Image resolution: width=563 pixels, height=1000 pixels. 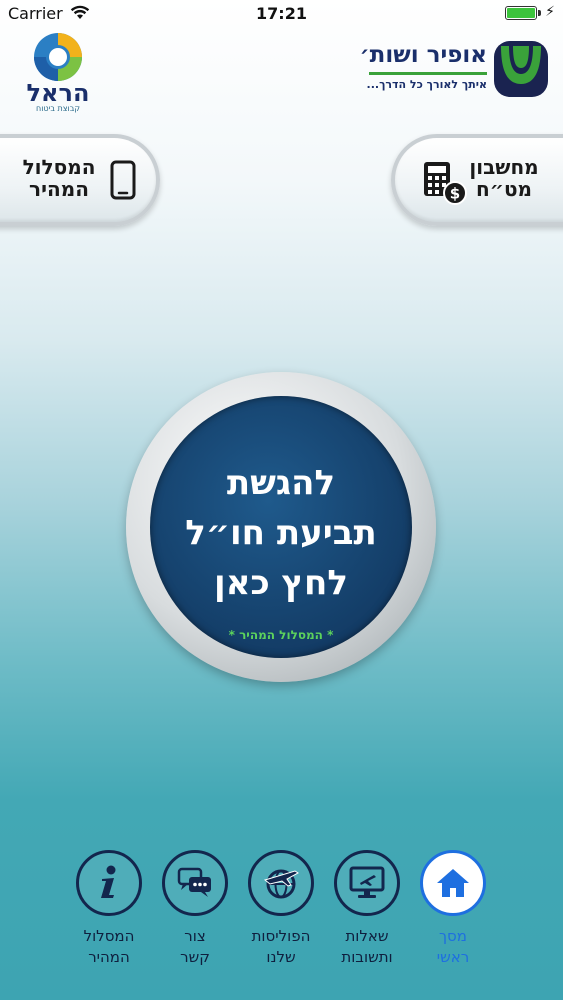 I want to click on submit-claim-line3: לחץ כאן, so click(x=281, y=583).